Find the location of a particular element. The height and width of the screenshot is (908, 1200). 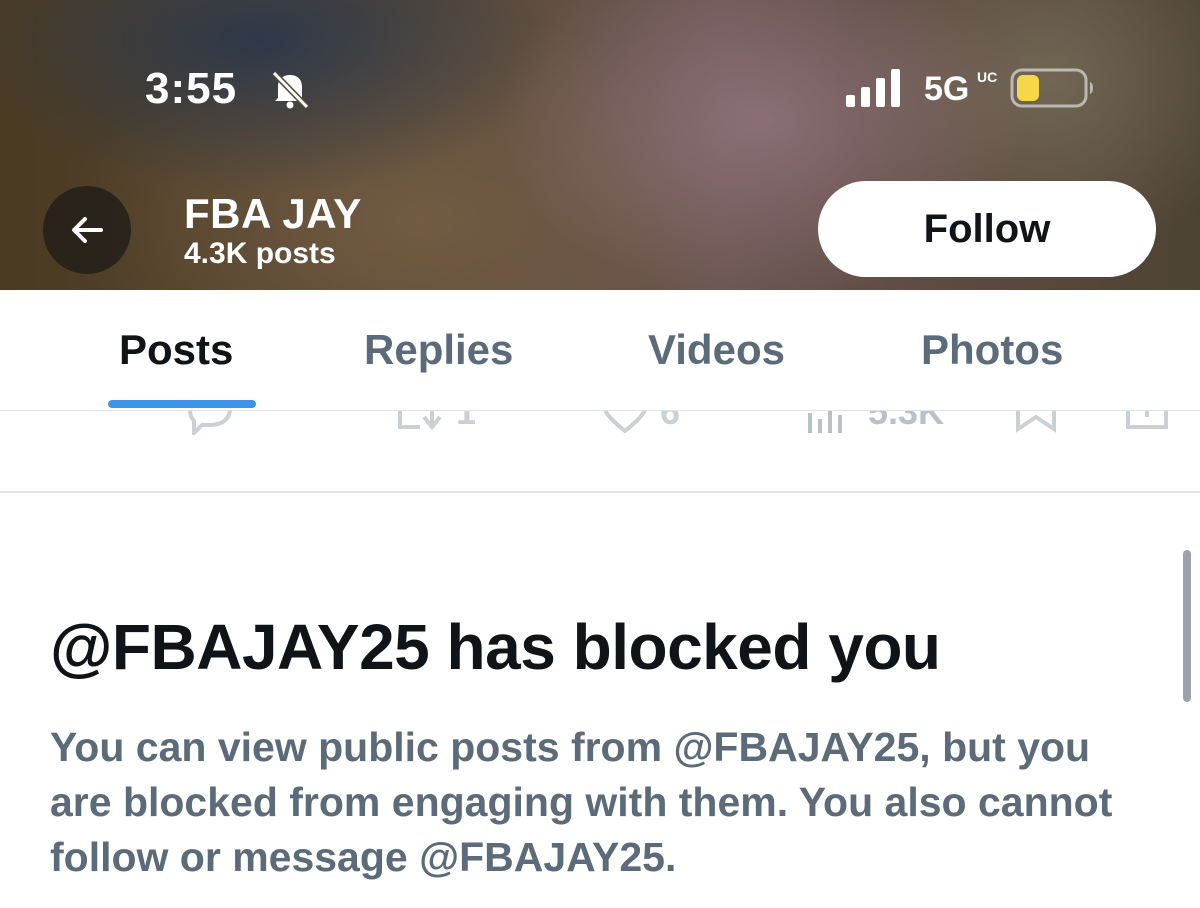

network-superscript: UC is located at coordinates (987, 77).